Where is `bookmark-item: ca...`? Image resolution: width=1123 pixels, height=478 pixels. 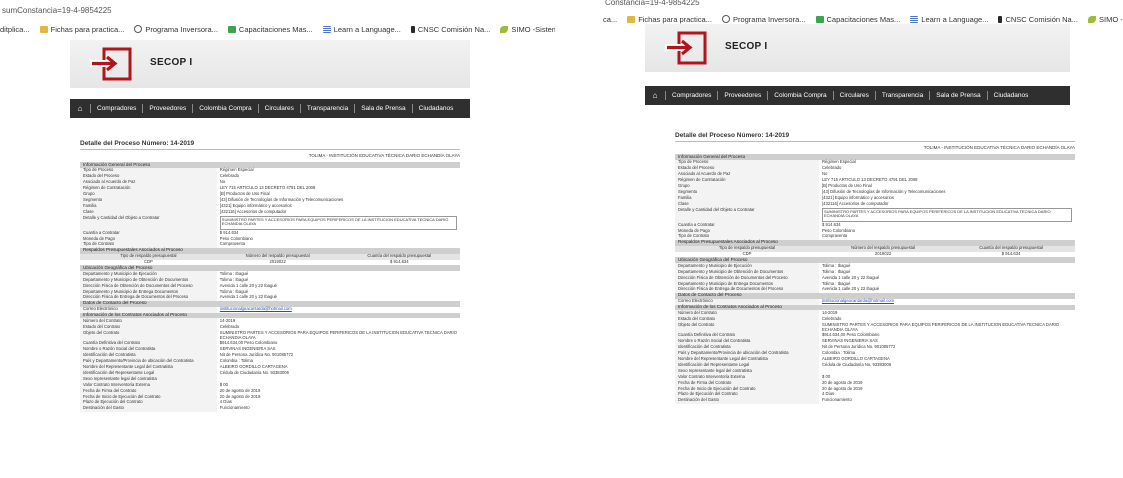 bookmark-item: ca... is located at coordinates (610, 19).